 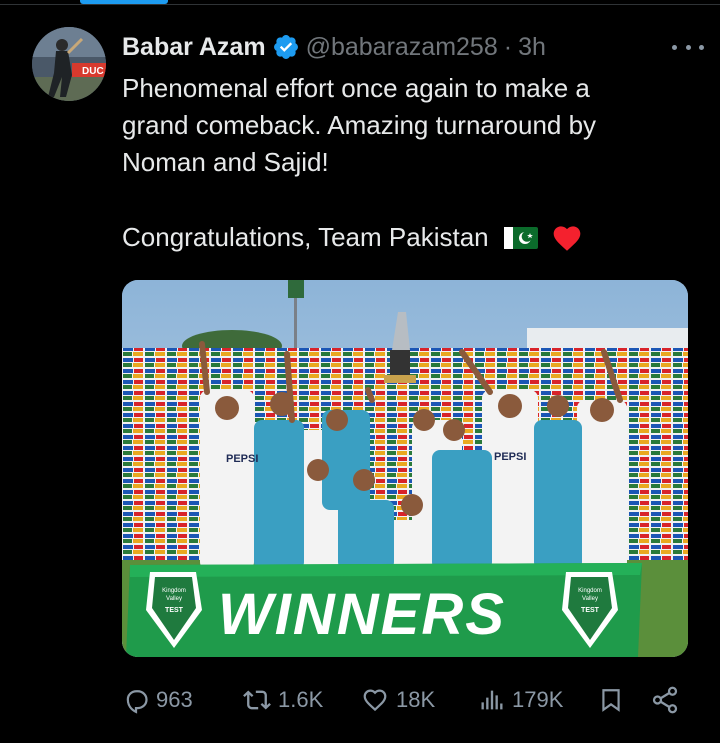 I want to click on retweet-button: 1.6K, so click(x=282, y=700).